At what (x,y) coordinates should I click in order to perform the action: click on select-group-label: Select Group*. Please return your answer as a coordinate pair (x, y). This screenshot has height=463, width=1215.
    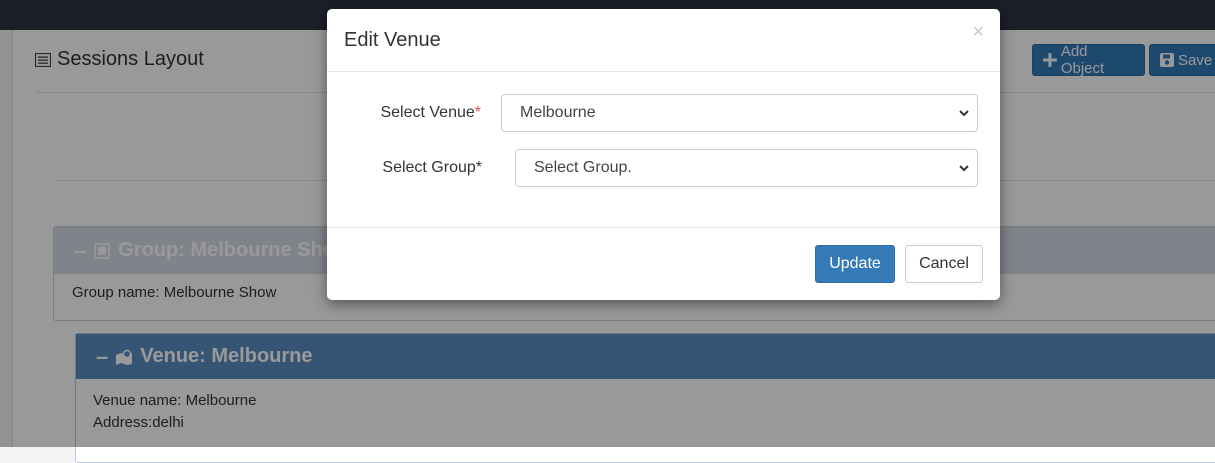
    Looking at the image, I should click on (432, 167).